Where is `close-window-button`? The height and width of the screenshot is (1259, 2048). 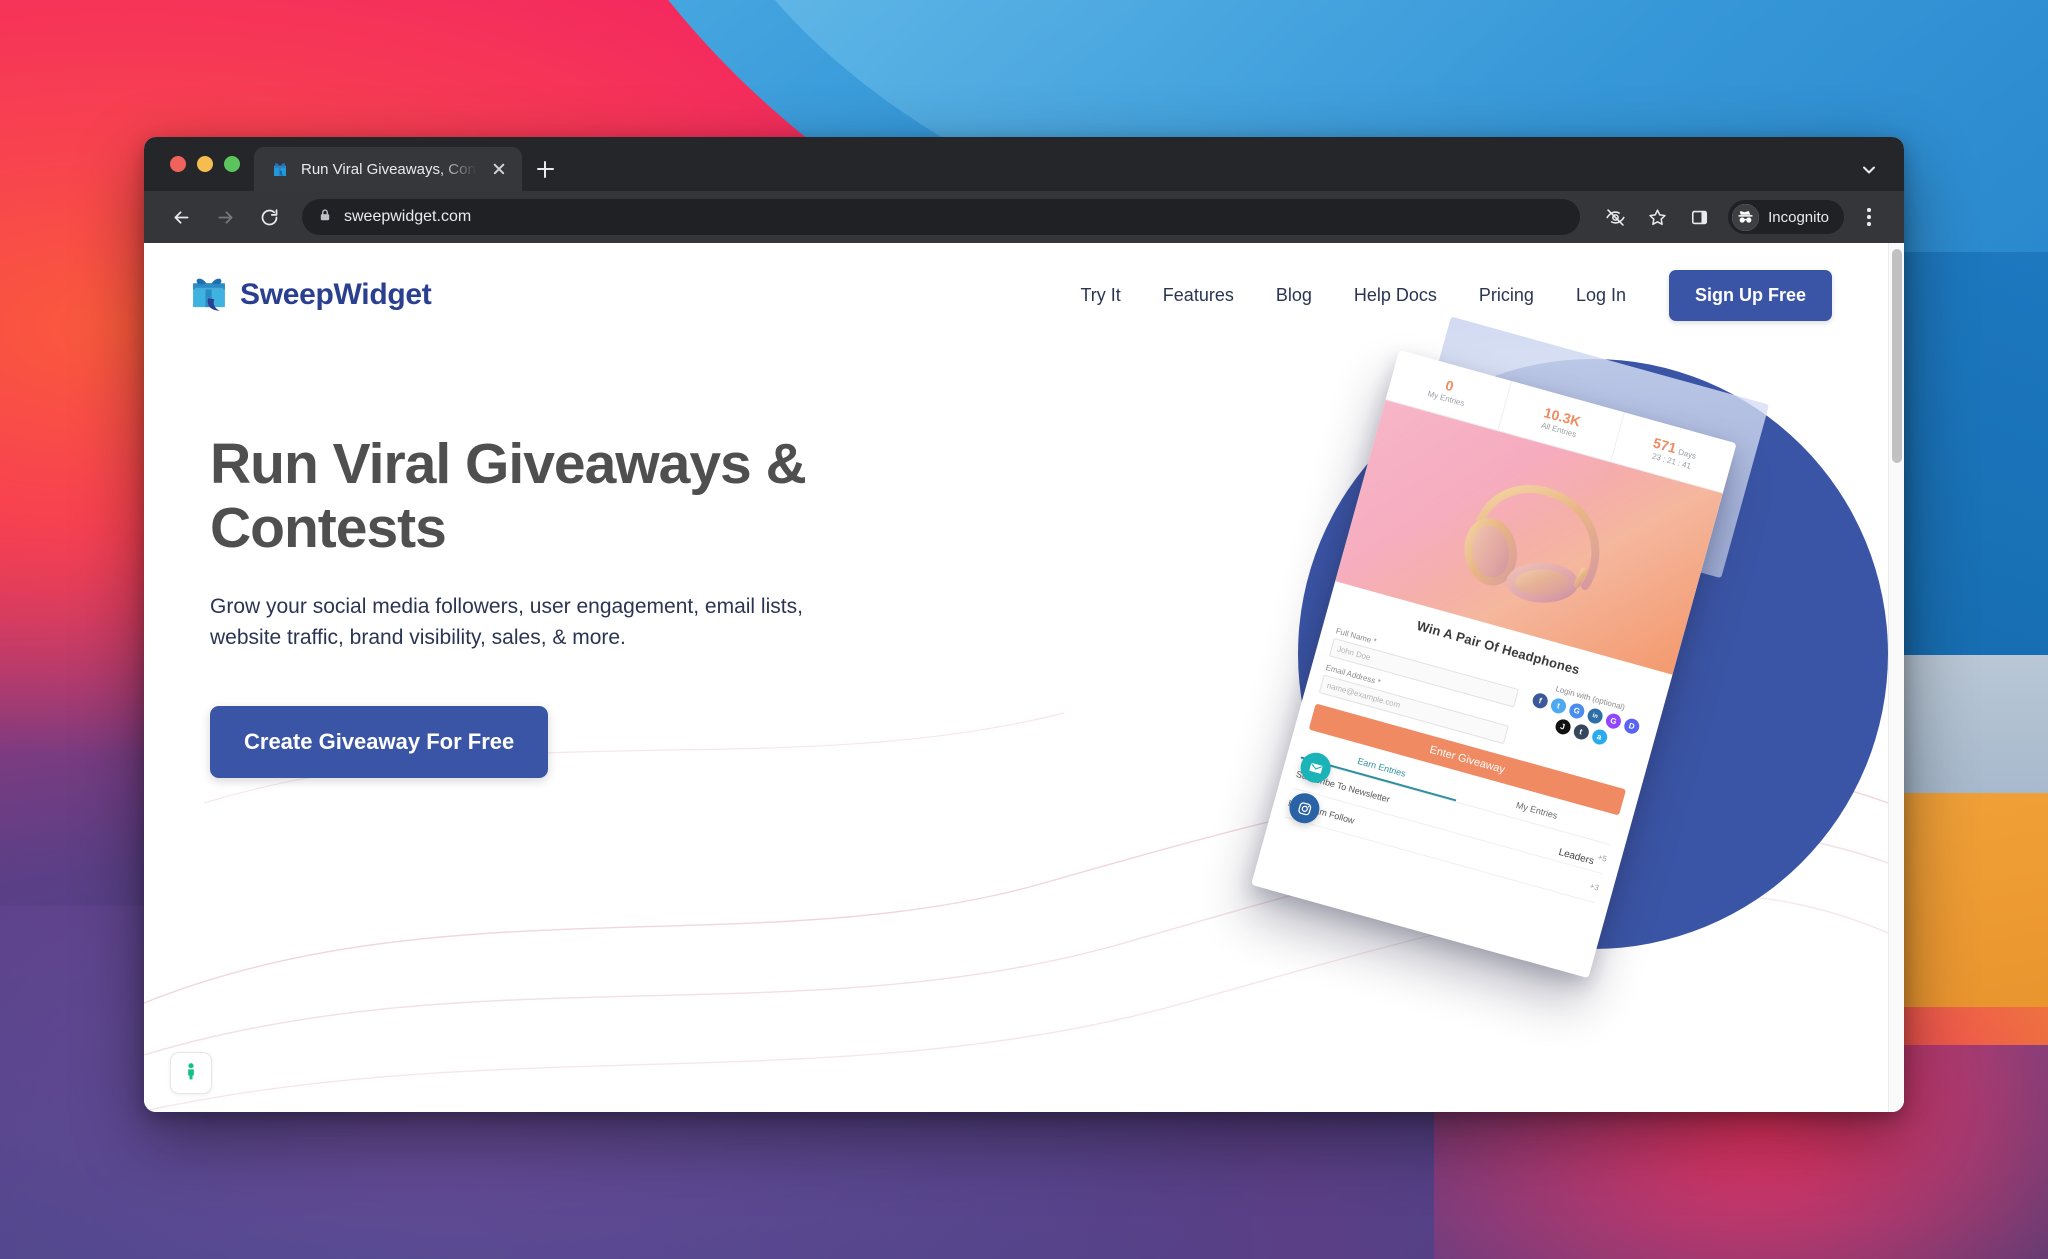 close-window-button is located at coordinates (178, 164).